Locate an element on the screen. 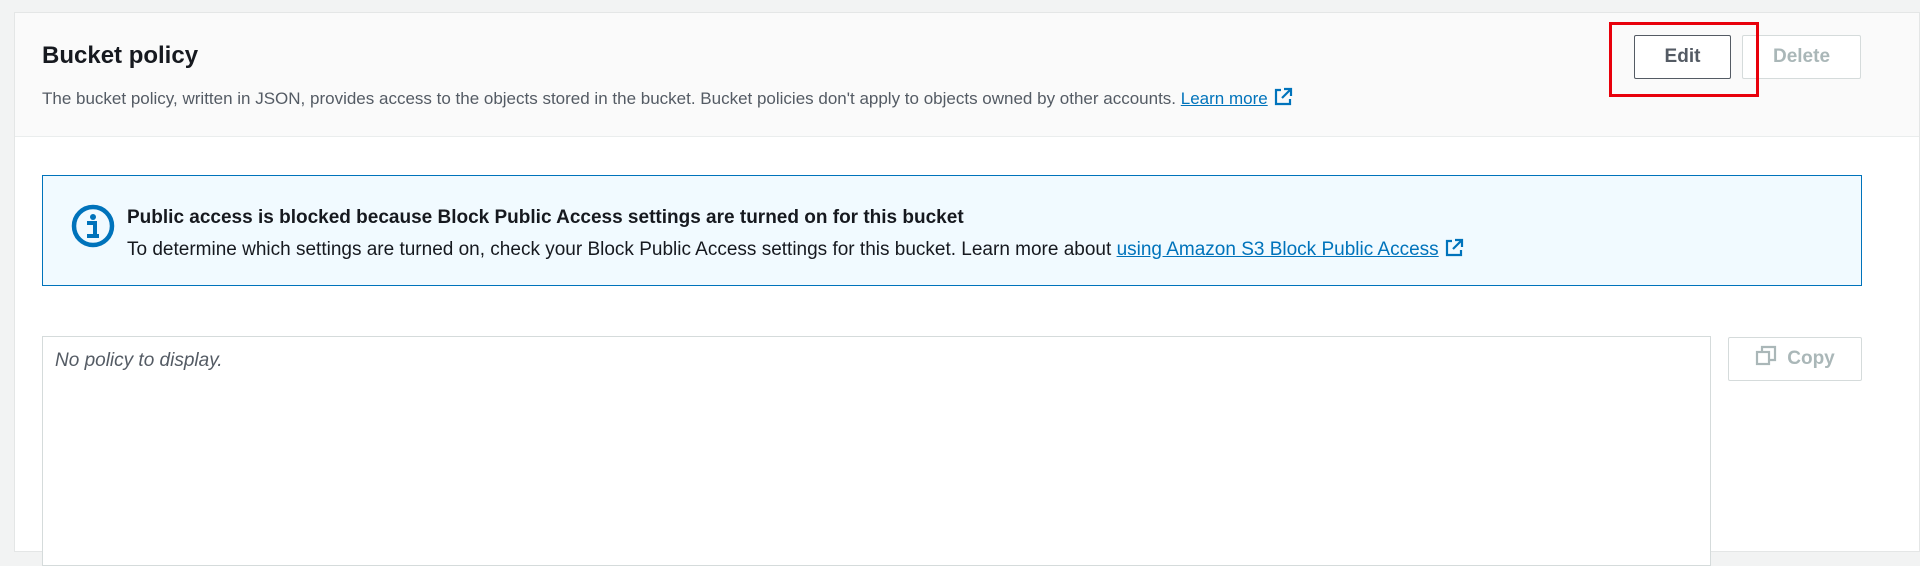 The width and height of the screenshot is (1920, 566). learn-more-label: Learn more is located at coordinates (1224, 98).